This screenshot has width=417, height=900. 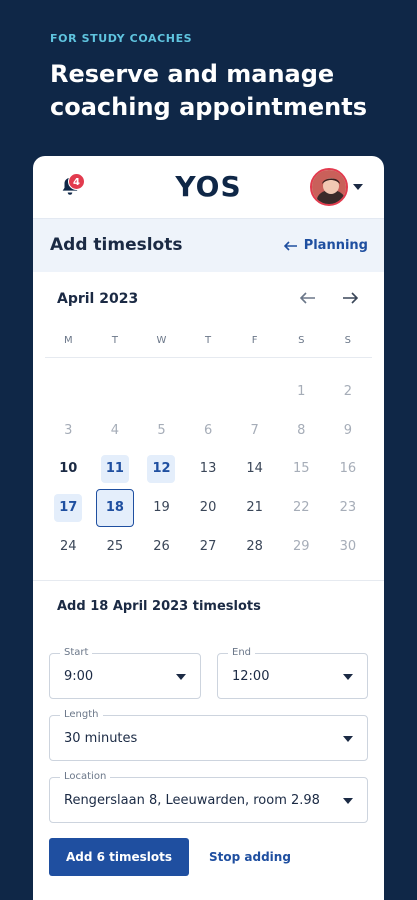 I want to click on calendar-day-label: 10, so click(x=68, y=469).